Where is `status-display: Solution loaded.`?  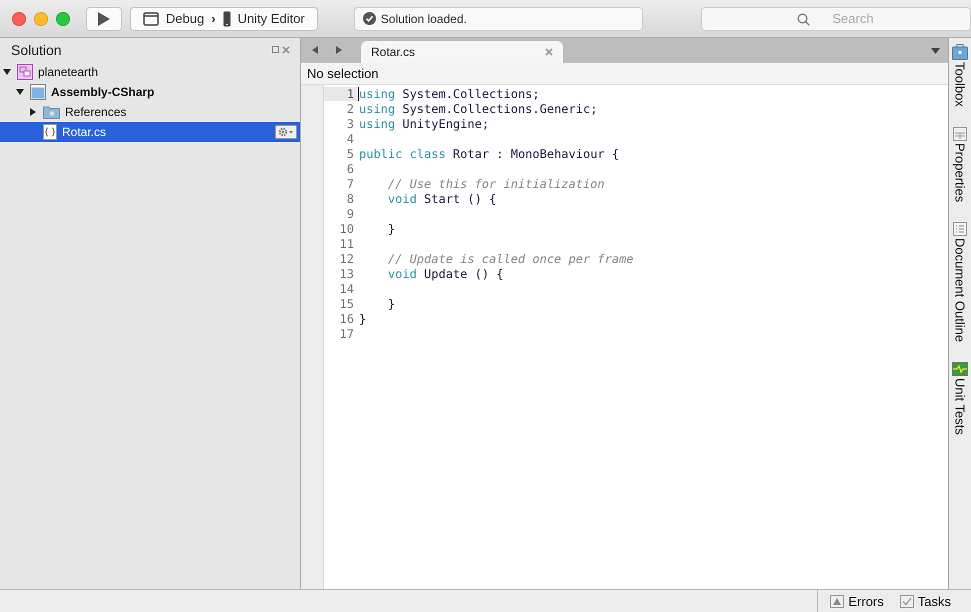
status-display: Solution loaded. is located at coordinates (498, 18).